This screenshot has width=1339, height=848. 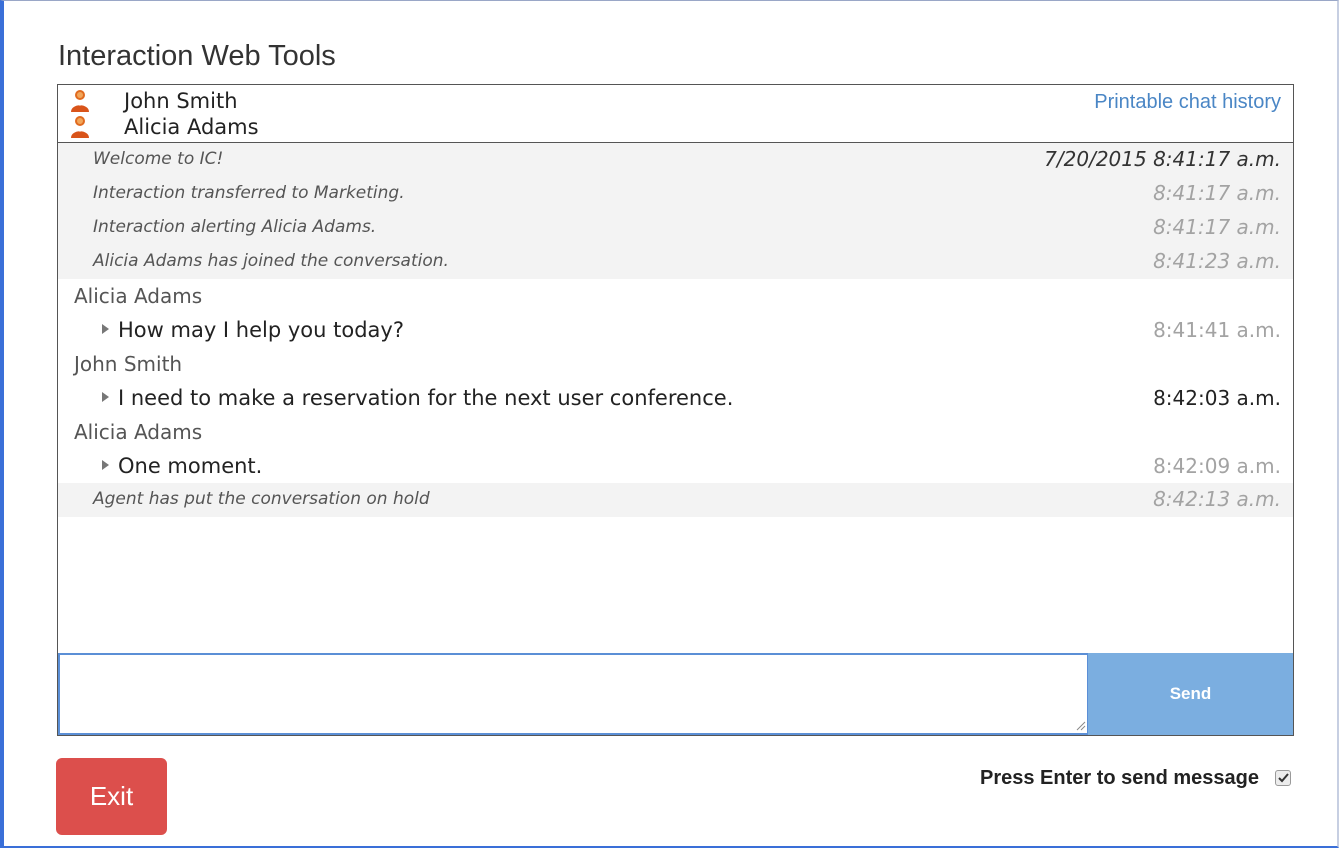 What do you see at coordinates (1217, 261) in the screenshot?
I see `message-timestamp: 8:41:23 a.m.` at bounding box center [1217, 261].